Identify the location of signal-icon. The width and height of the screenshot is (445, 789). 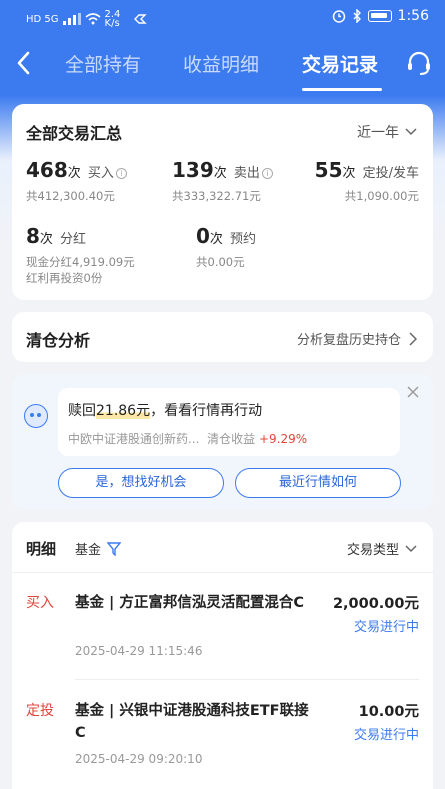
(71, 19).